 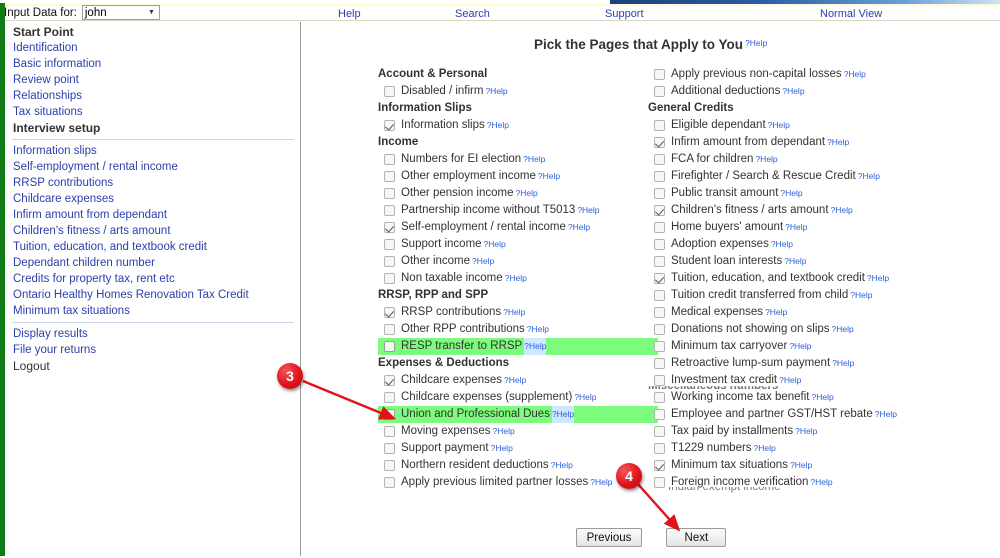 What do you see at coordinates (389, 244) in the screenshot?
I see `checkbox-support-income` at bounding box center [389, 244].